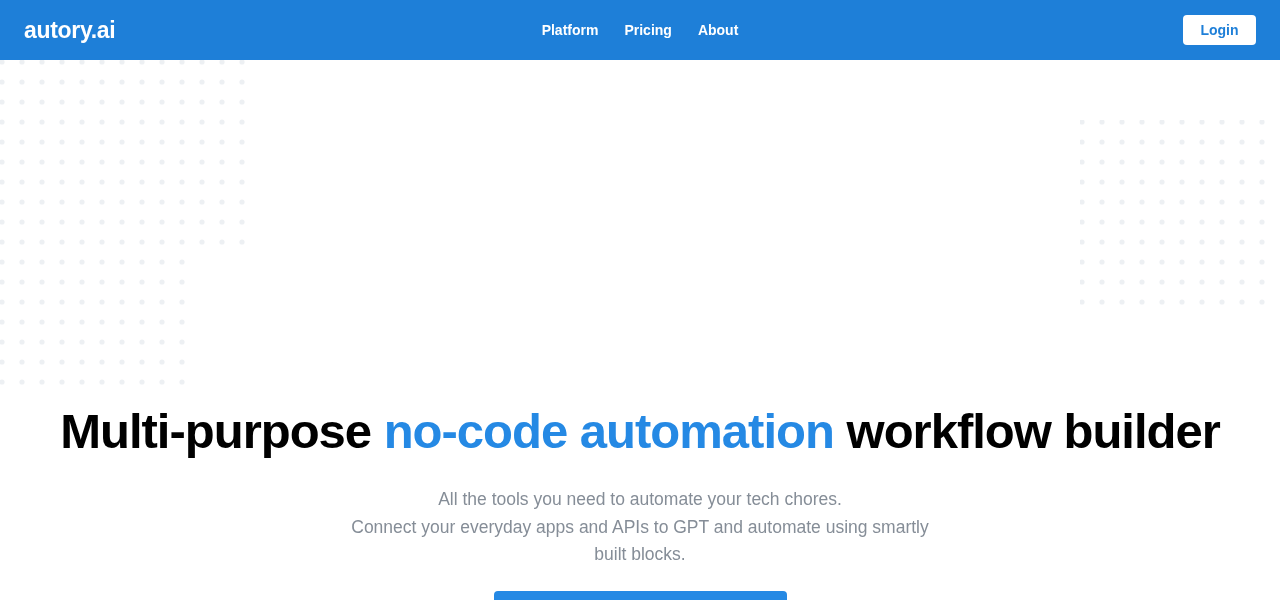 The width and height of the screenshot is (1280, 600). I want to click on logo: autory.ai, so click(70, 30).